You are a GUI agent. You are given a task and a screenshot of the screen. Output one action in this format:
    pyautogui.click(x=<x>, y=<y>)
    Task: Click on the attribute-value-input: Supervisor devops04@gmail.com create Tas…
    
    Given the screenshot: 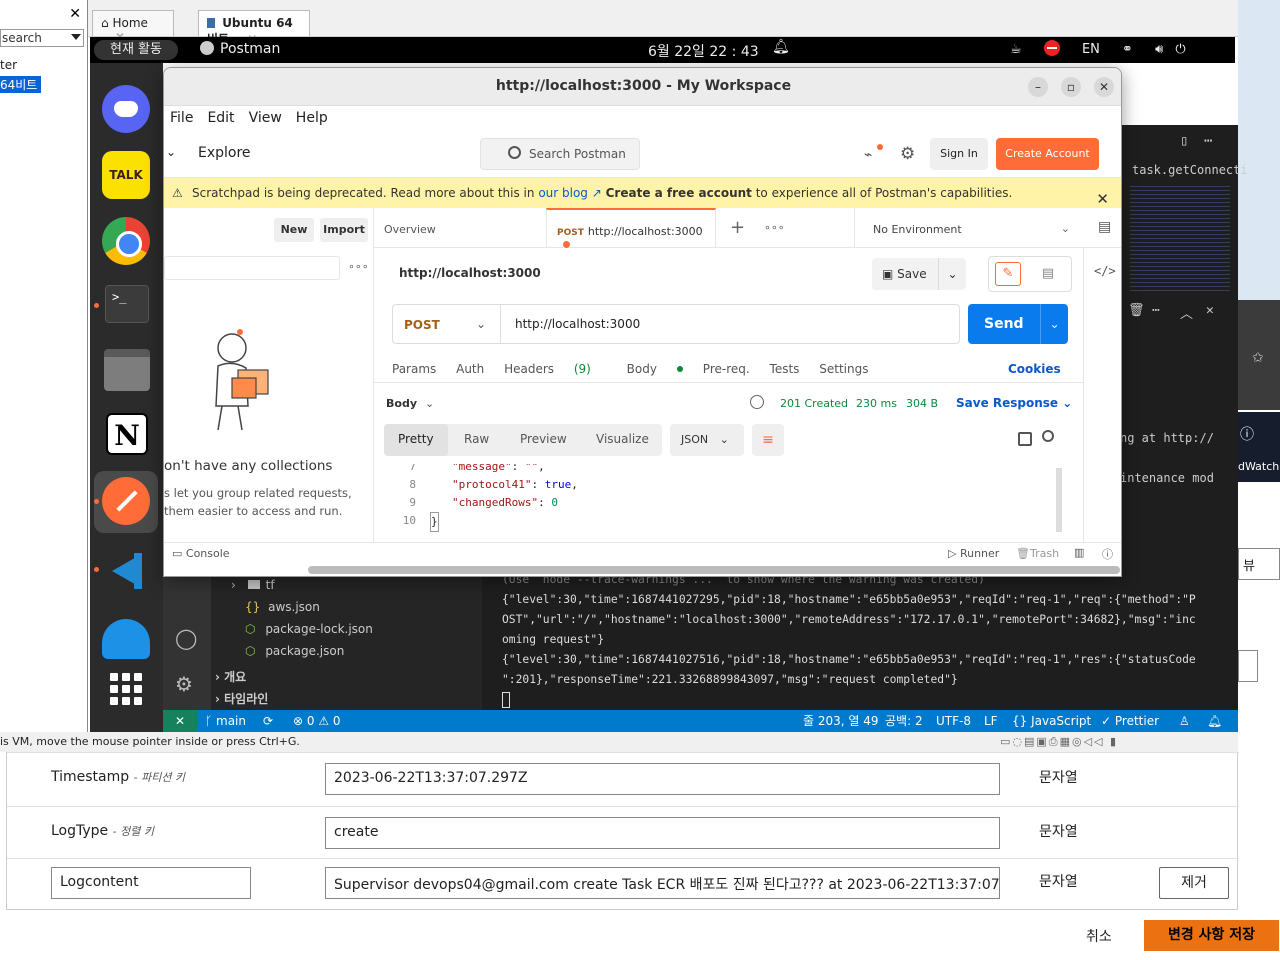 What is the action you would take?
    pyautogui.click(x=662, y=883)
    